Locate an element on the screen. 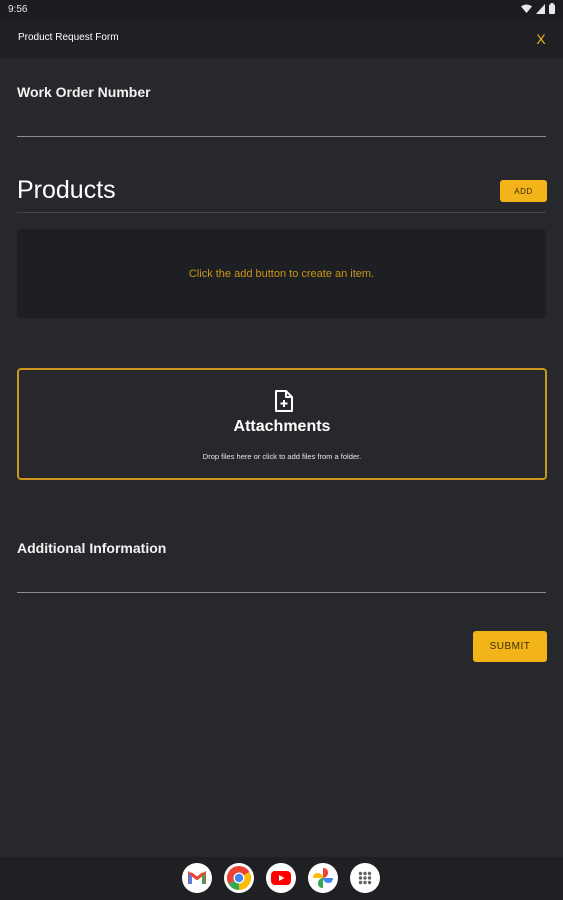 The image size is (563, 900). app-dock is located at coordinates (281, 878).